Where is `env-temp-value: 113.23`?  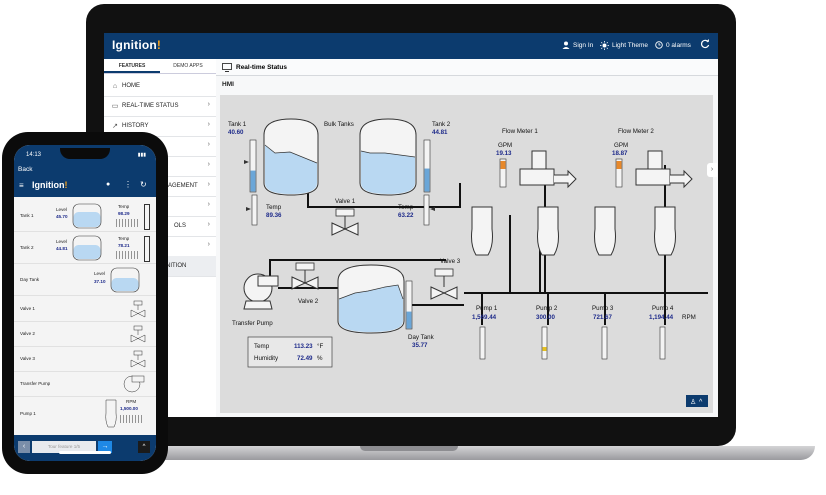 env-temp-value: 113.23 is located at coordinates (303, 346).